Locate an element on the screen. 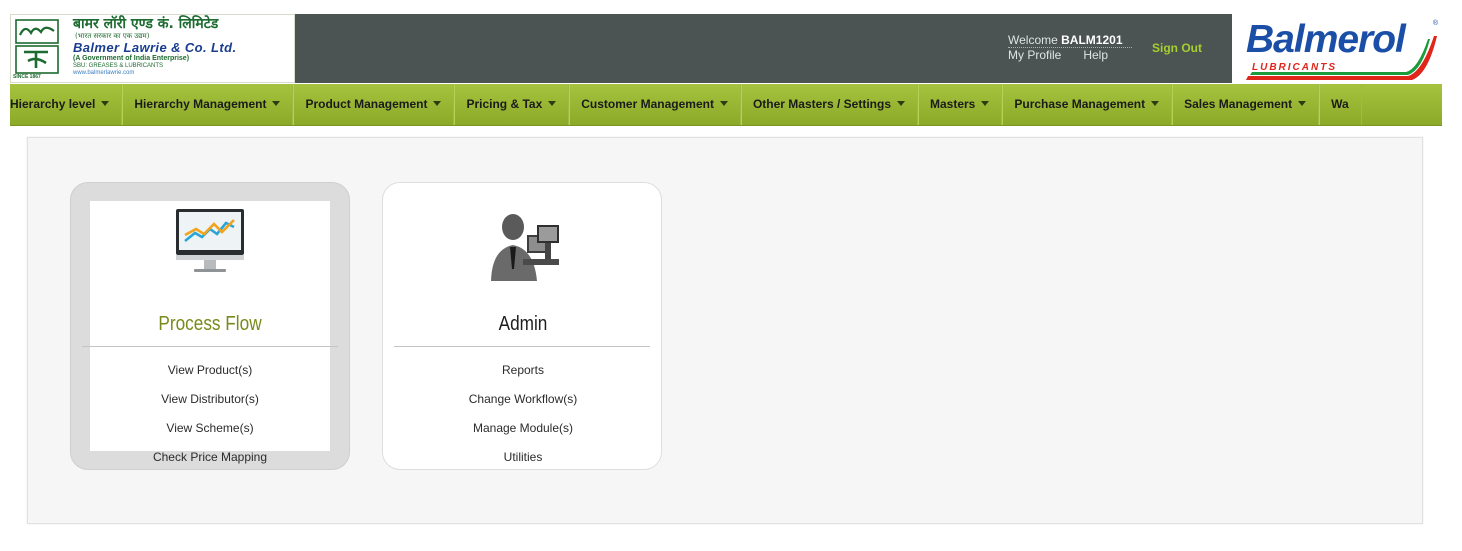  nav-sales-management: Sales Management is located at coordinates (1246, 104).